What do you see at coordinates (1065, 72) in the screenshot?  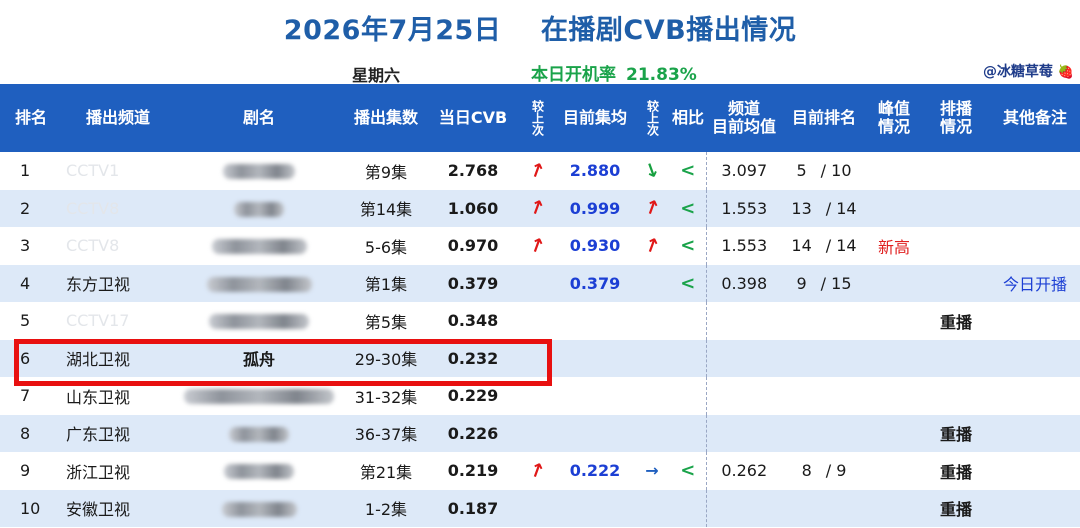 I see `strawberry-icon: 🍓` at bounding box center [1065, 72].